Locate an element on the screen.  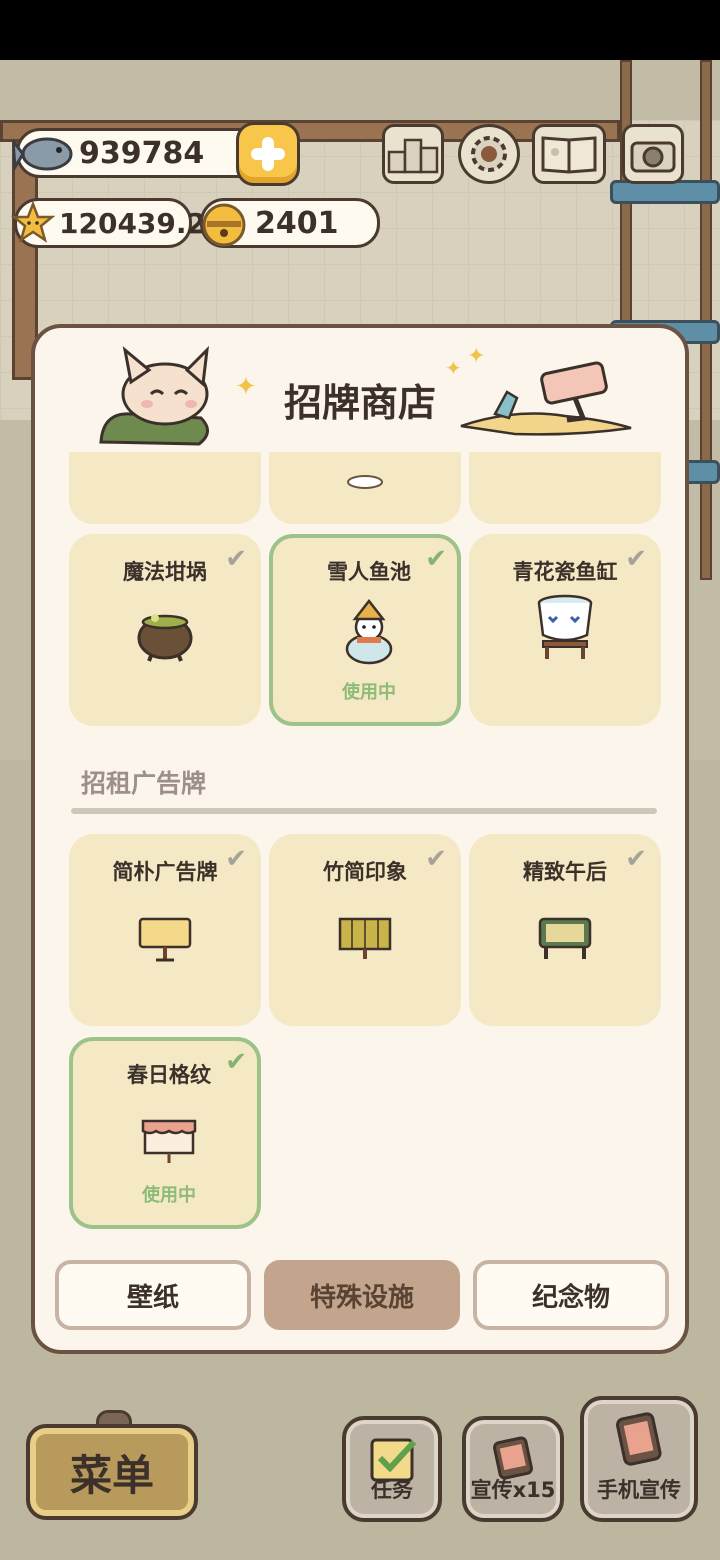
item-simple-billboard: 简朴广告牌 ✔ is located at coordinates (165, 930).